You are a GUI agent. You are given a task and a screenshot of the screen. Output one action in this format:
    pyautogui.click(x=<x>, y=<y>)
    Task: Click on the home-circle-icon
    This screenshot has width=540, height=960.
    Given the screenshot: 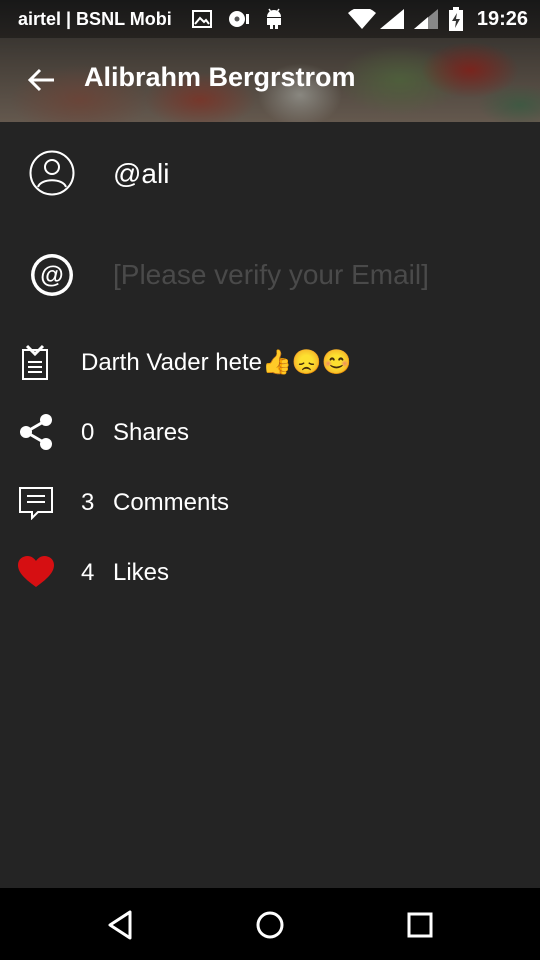 What is the action you would take?
    pyautogui.click(x=270, y=925)
    